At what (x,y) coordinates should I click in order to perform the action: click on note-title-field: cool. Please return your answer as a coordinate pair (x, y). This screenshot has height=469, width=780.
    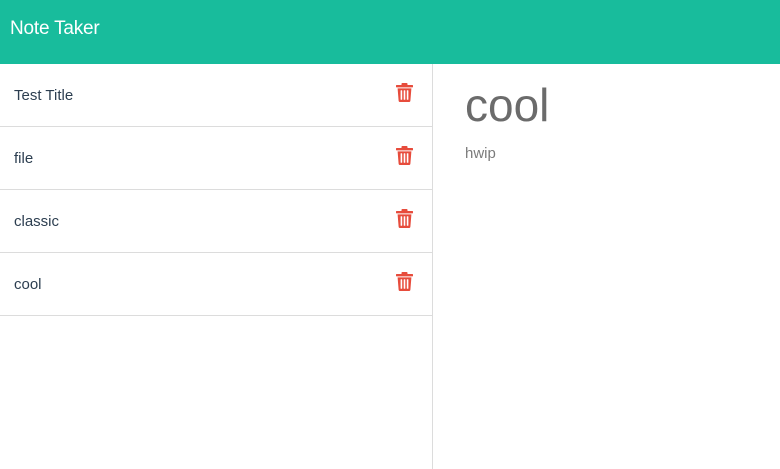
    Looking at the image, I should click on (507, 105).